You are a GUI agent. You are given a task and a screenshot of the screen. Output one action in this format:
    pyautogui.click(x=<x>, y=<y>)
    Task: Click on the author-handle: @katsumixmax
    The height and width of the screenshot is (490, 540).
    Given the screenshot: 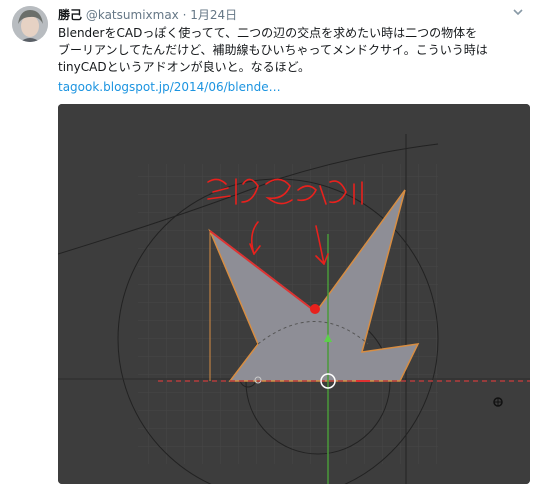 What is the action you would take?
    pyautogui.click(x=132, y=15)
    